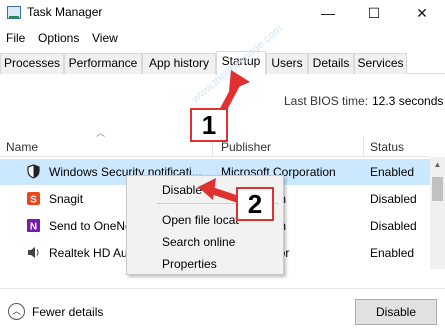 This screenshot has width=445, height=331. I want to click on close-button: ✕, so click(422, 13).